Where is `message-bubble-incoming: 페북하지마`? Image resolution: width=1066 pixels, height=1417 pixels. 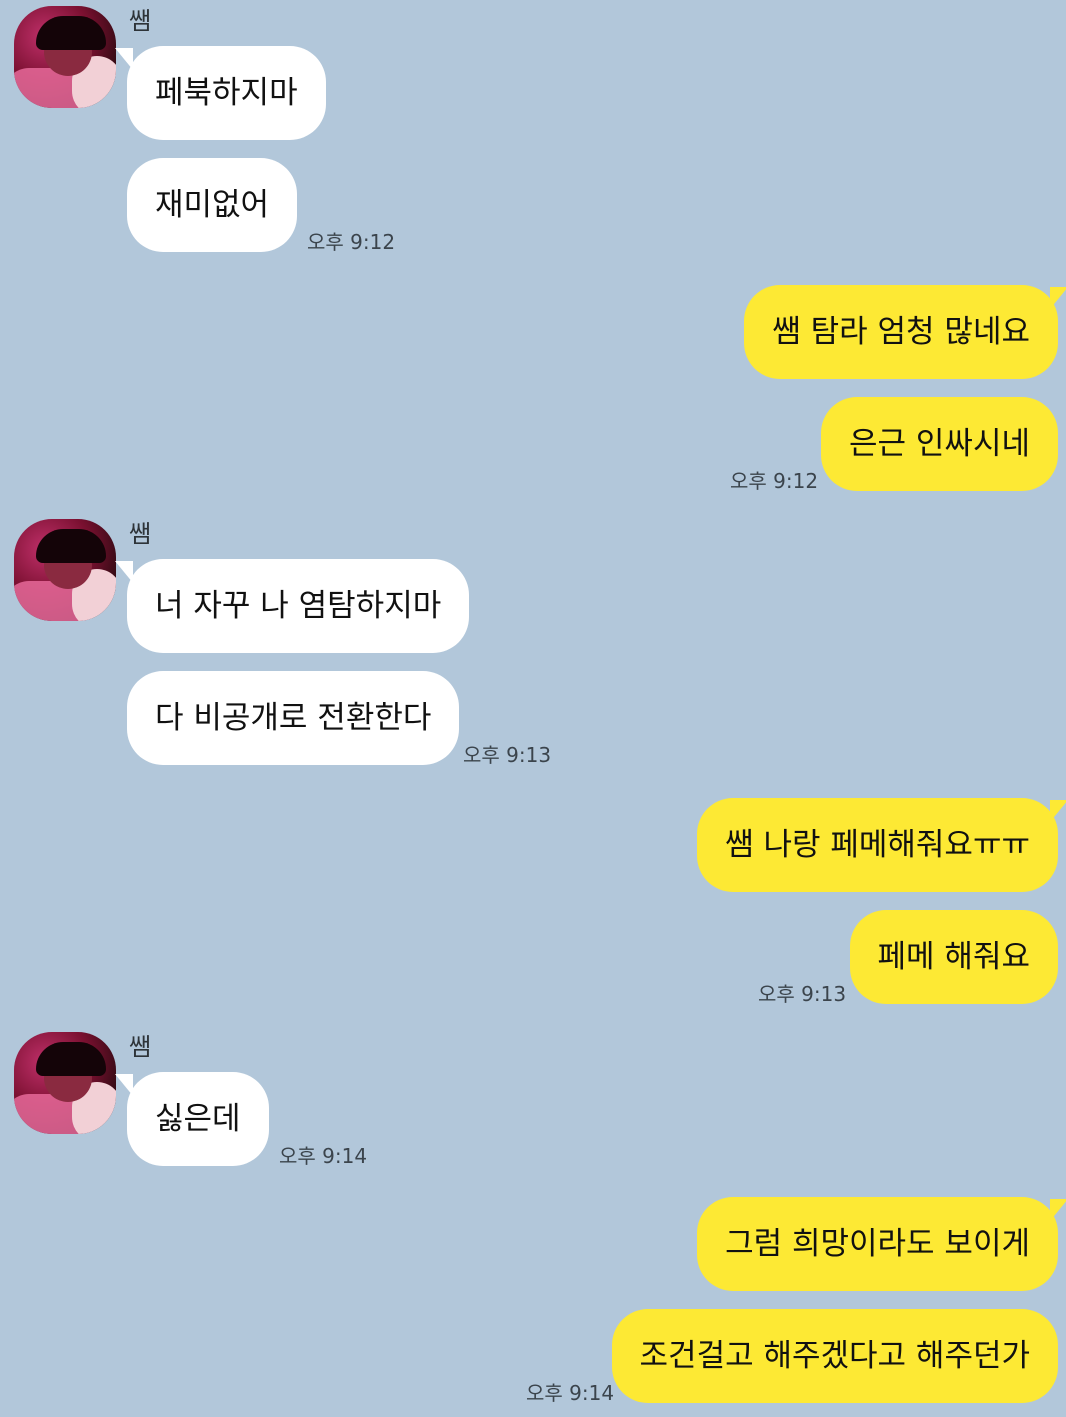
message-bubble-incoming: 페북하지마 is located at coordinates (220, 93).